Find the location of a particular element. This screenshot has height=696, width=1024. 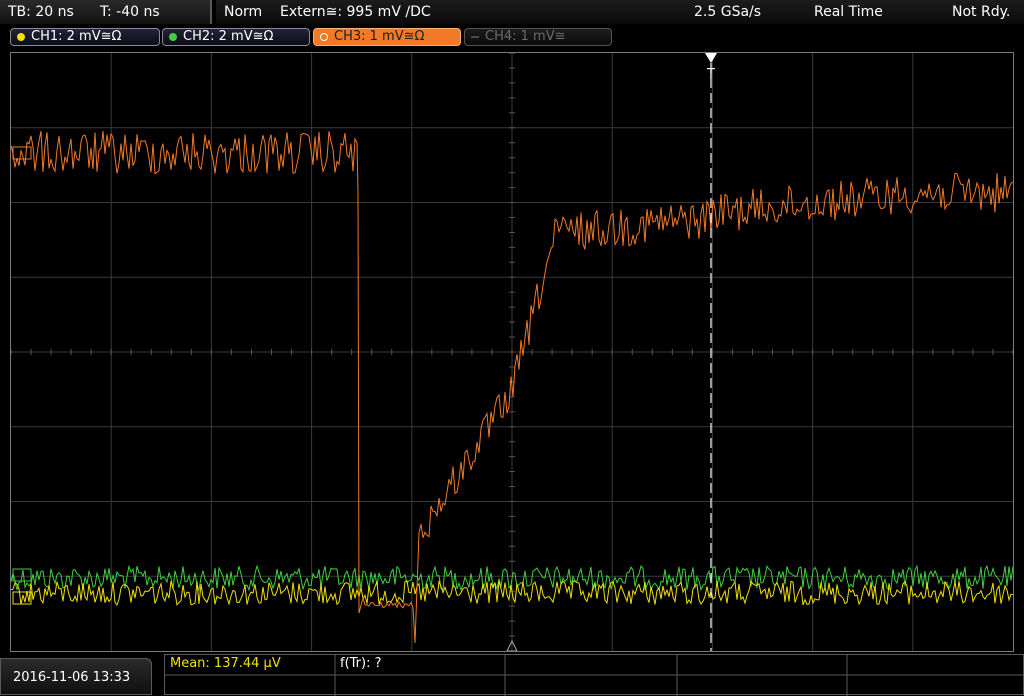

ch1-indicator-icon is located at coordinates (21, 37).